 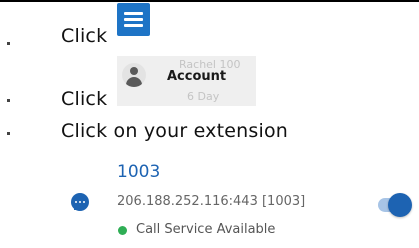 I want to click on step-3-text: Click on your extension, so click(x=175, y=131).